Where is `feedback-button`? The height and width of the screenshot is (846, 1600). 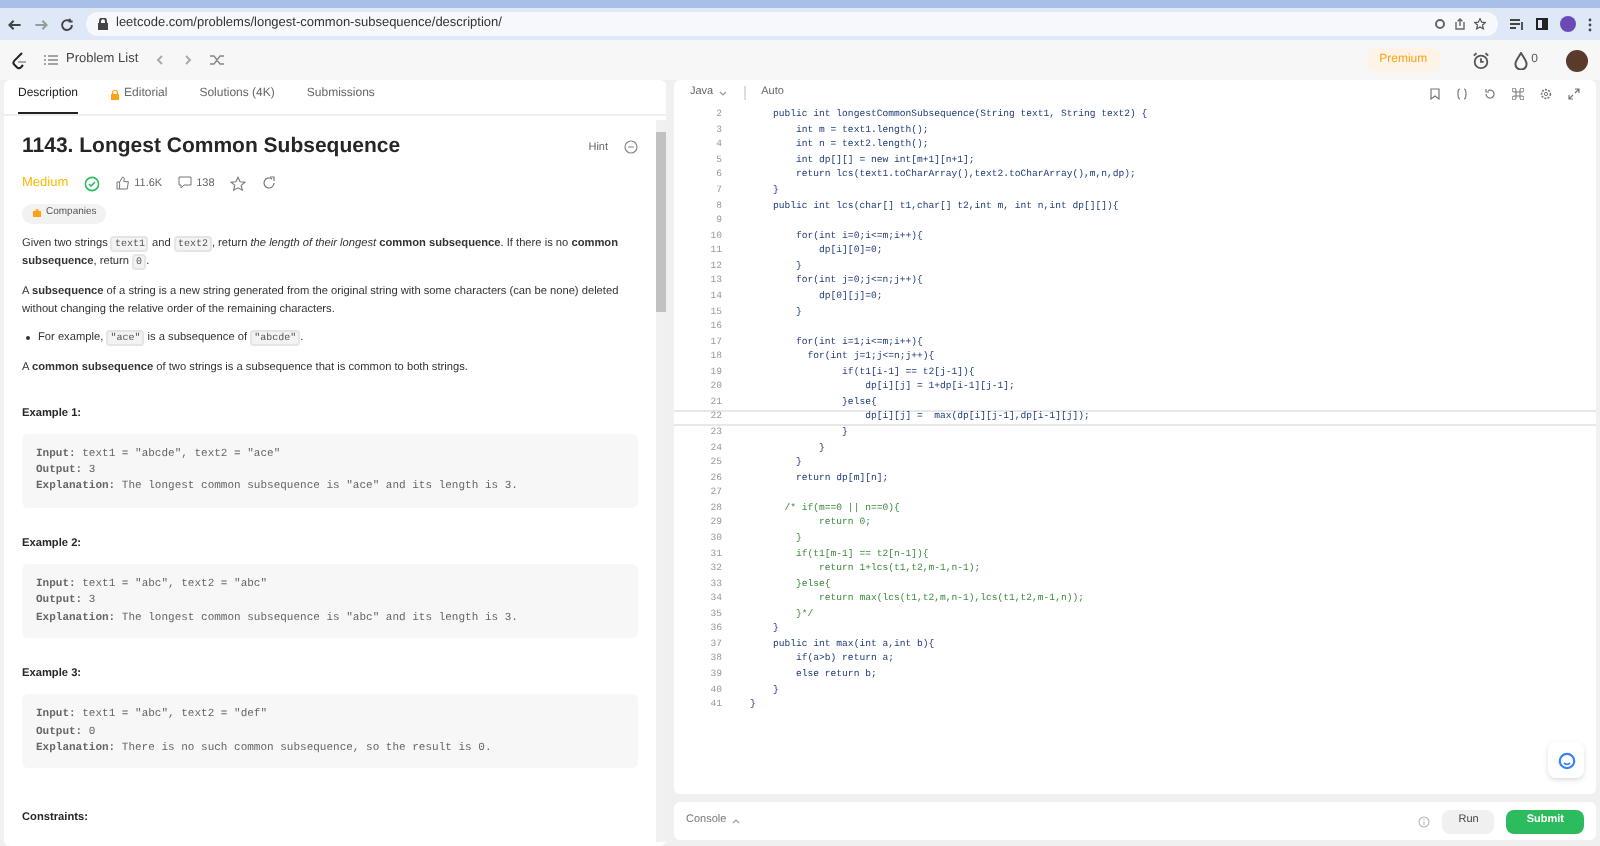
feedback-button is located at coordinates (1566, 760).